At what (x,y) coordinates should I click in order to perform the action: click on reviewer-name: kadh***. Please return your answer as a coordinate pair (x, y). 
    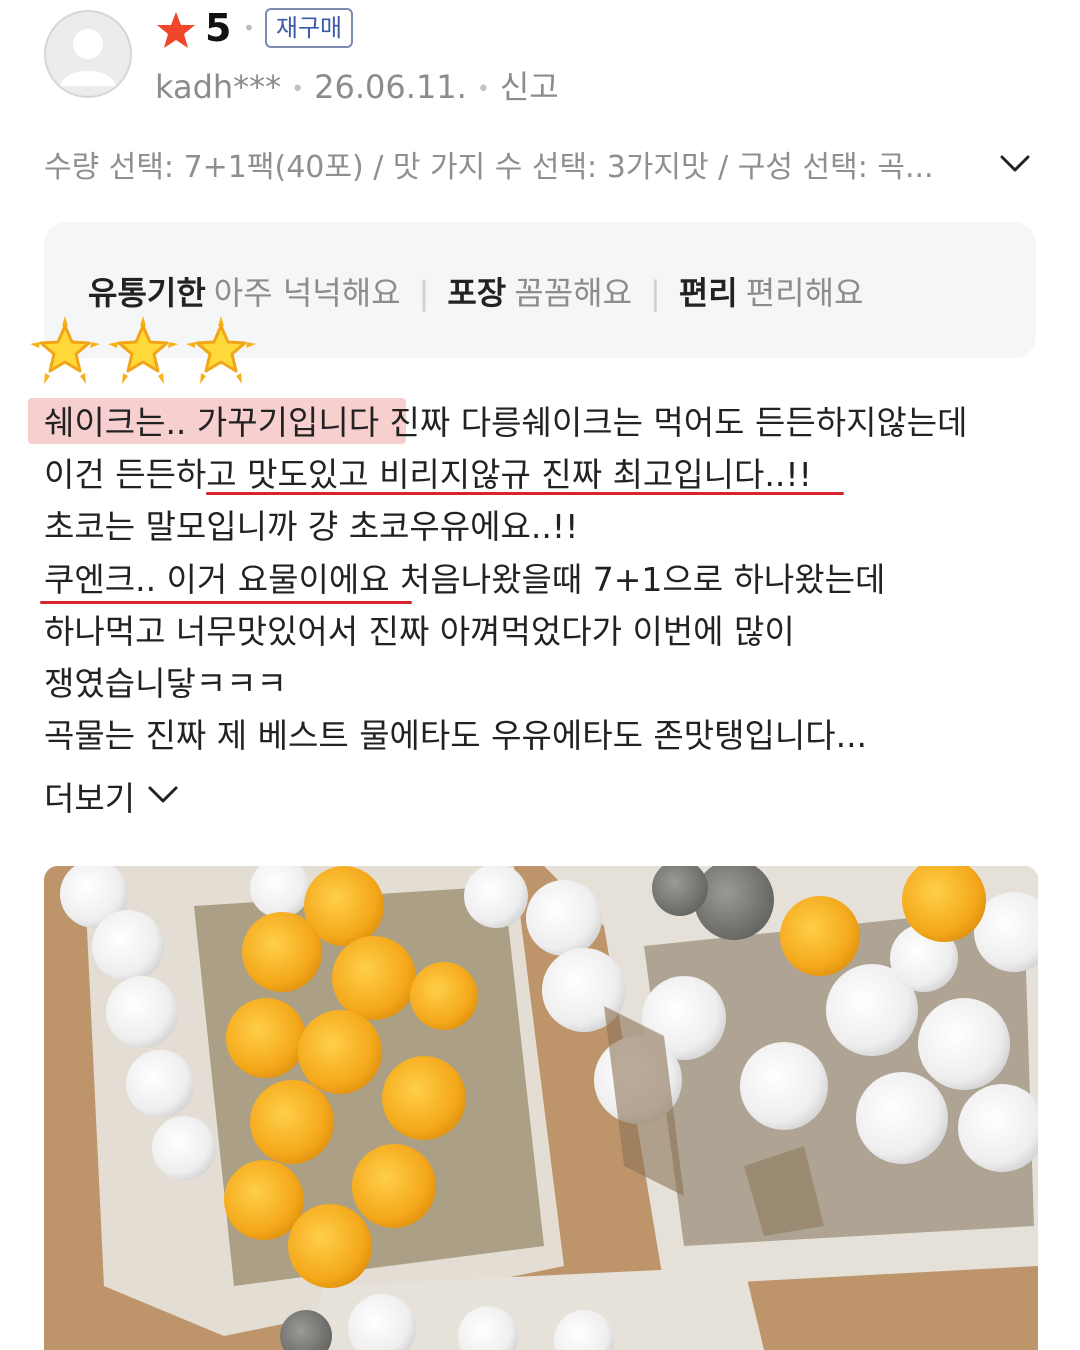
    Looking at the image, I should click on (218, 87).